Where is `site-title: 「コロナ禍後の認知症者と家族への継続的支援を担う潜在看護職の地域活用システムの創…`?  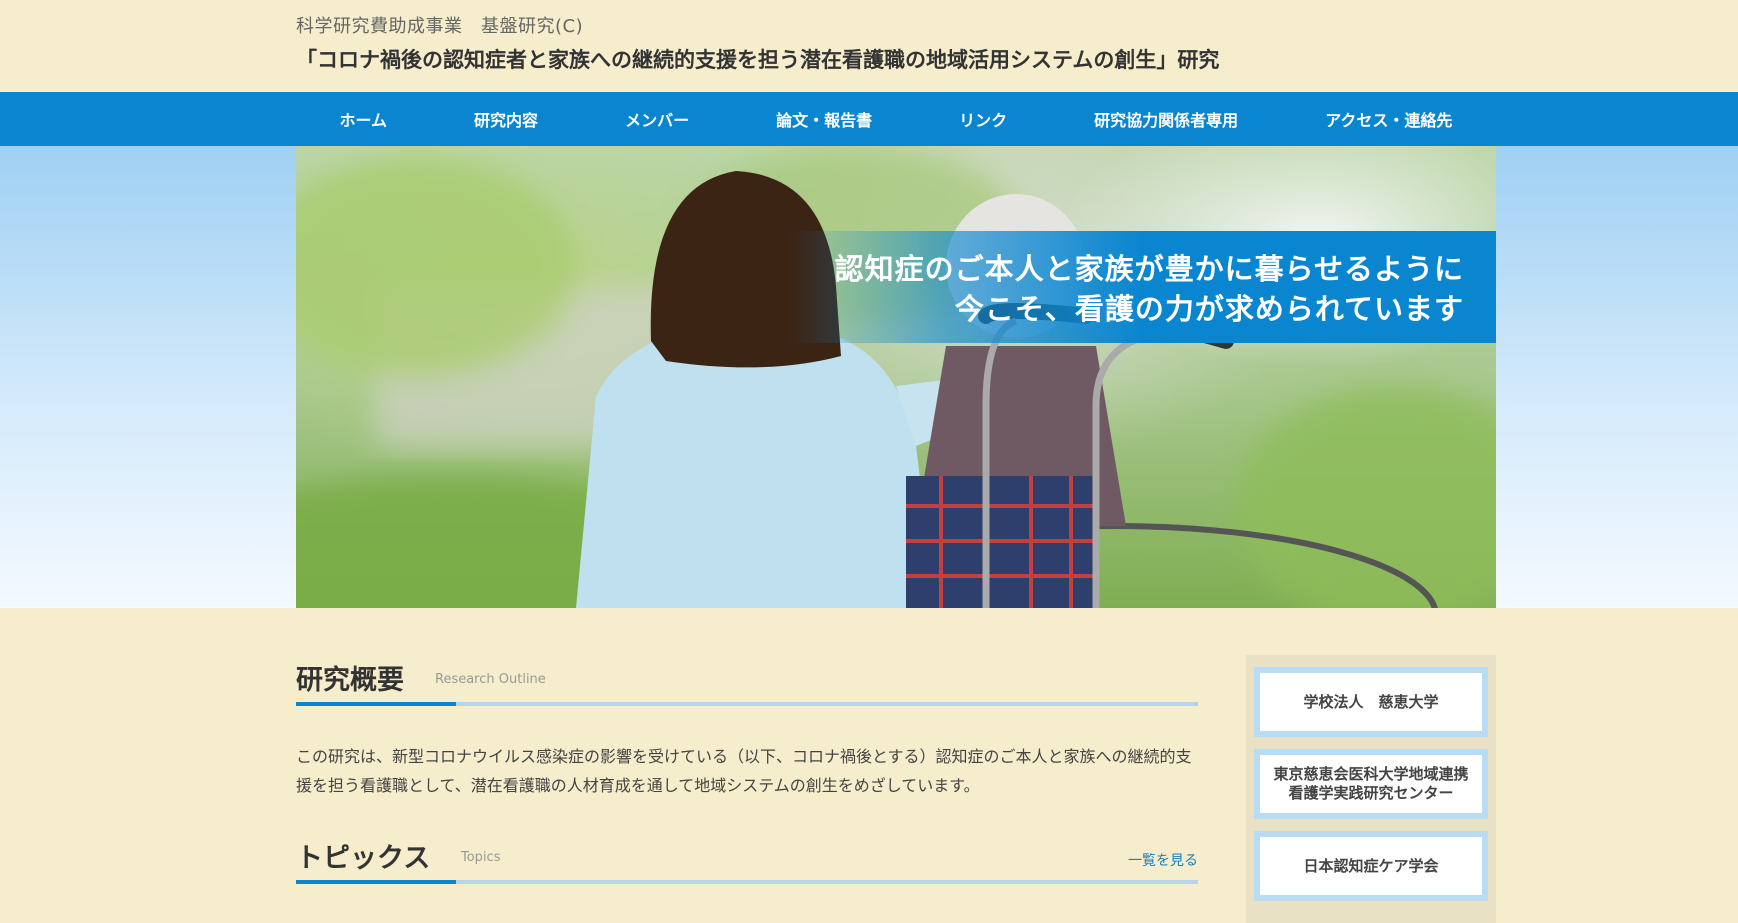 site-title: 「コロナ禍後の認知症者と家族への継続的支援を担う潜在看護職の地域活用システムの創… is located at coordinates (896, 60).